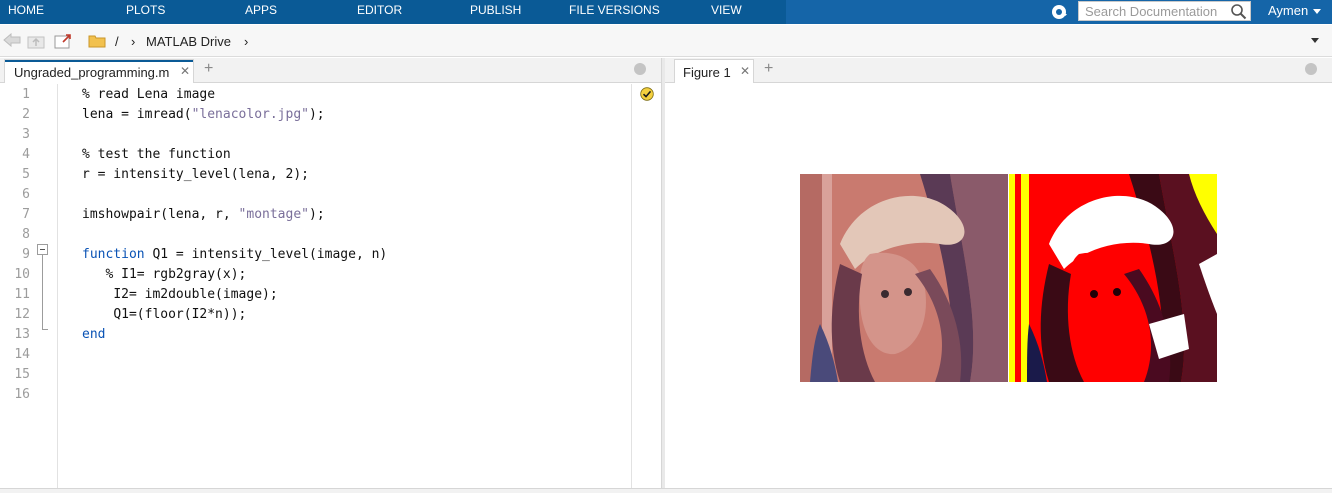 Image resolution: width=1332 pixels, height=493 pixels. Describe the element at coordinates (26, 194) in the screenshot. I see `line-number: 6` at that location.